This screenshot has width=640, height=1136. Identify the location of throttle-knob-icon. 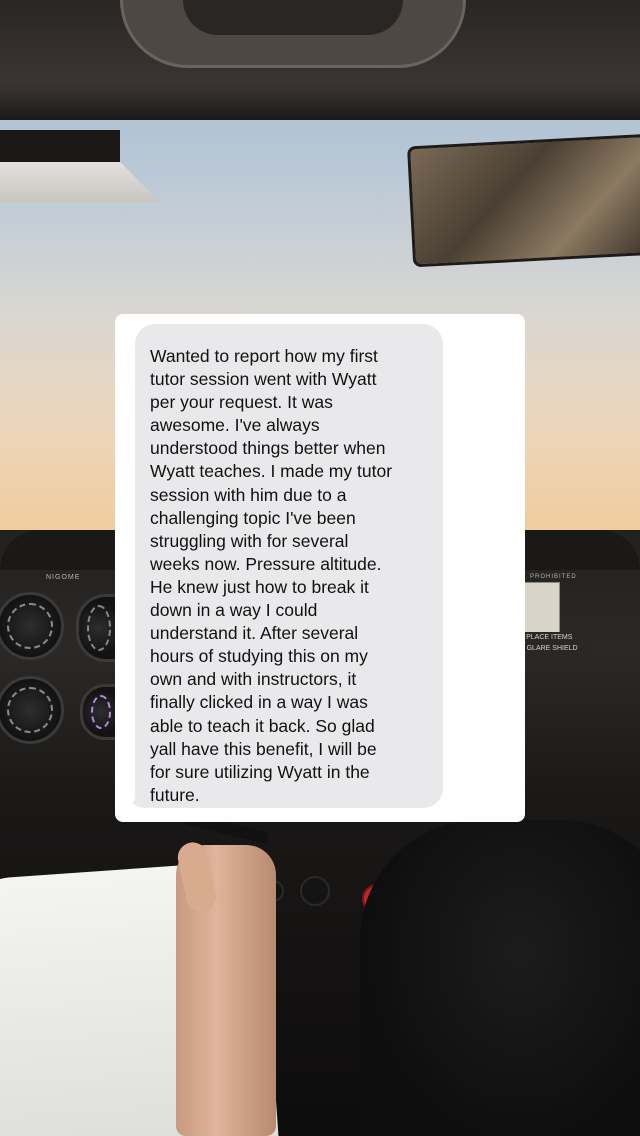
(315, 891).